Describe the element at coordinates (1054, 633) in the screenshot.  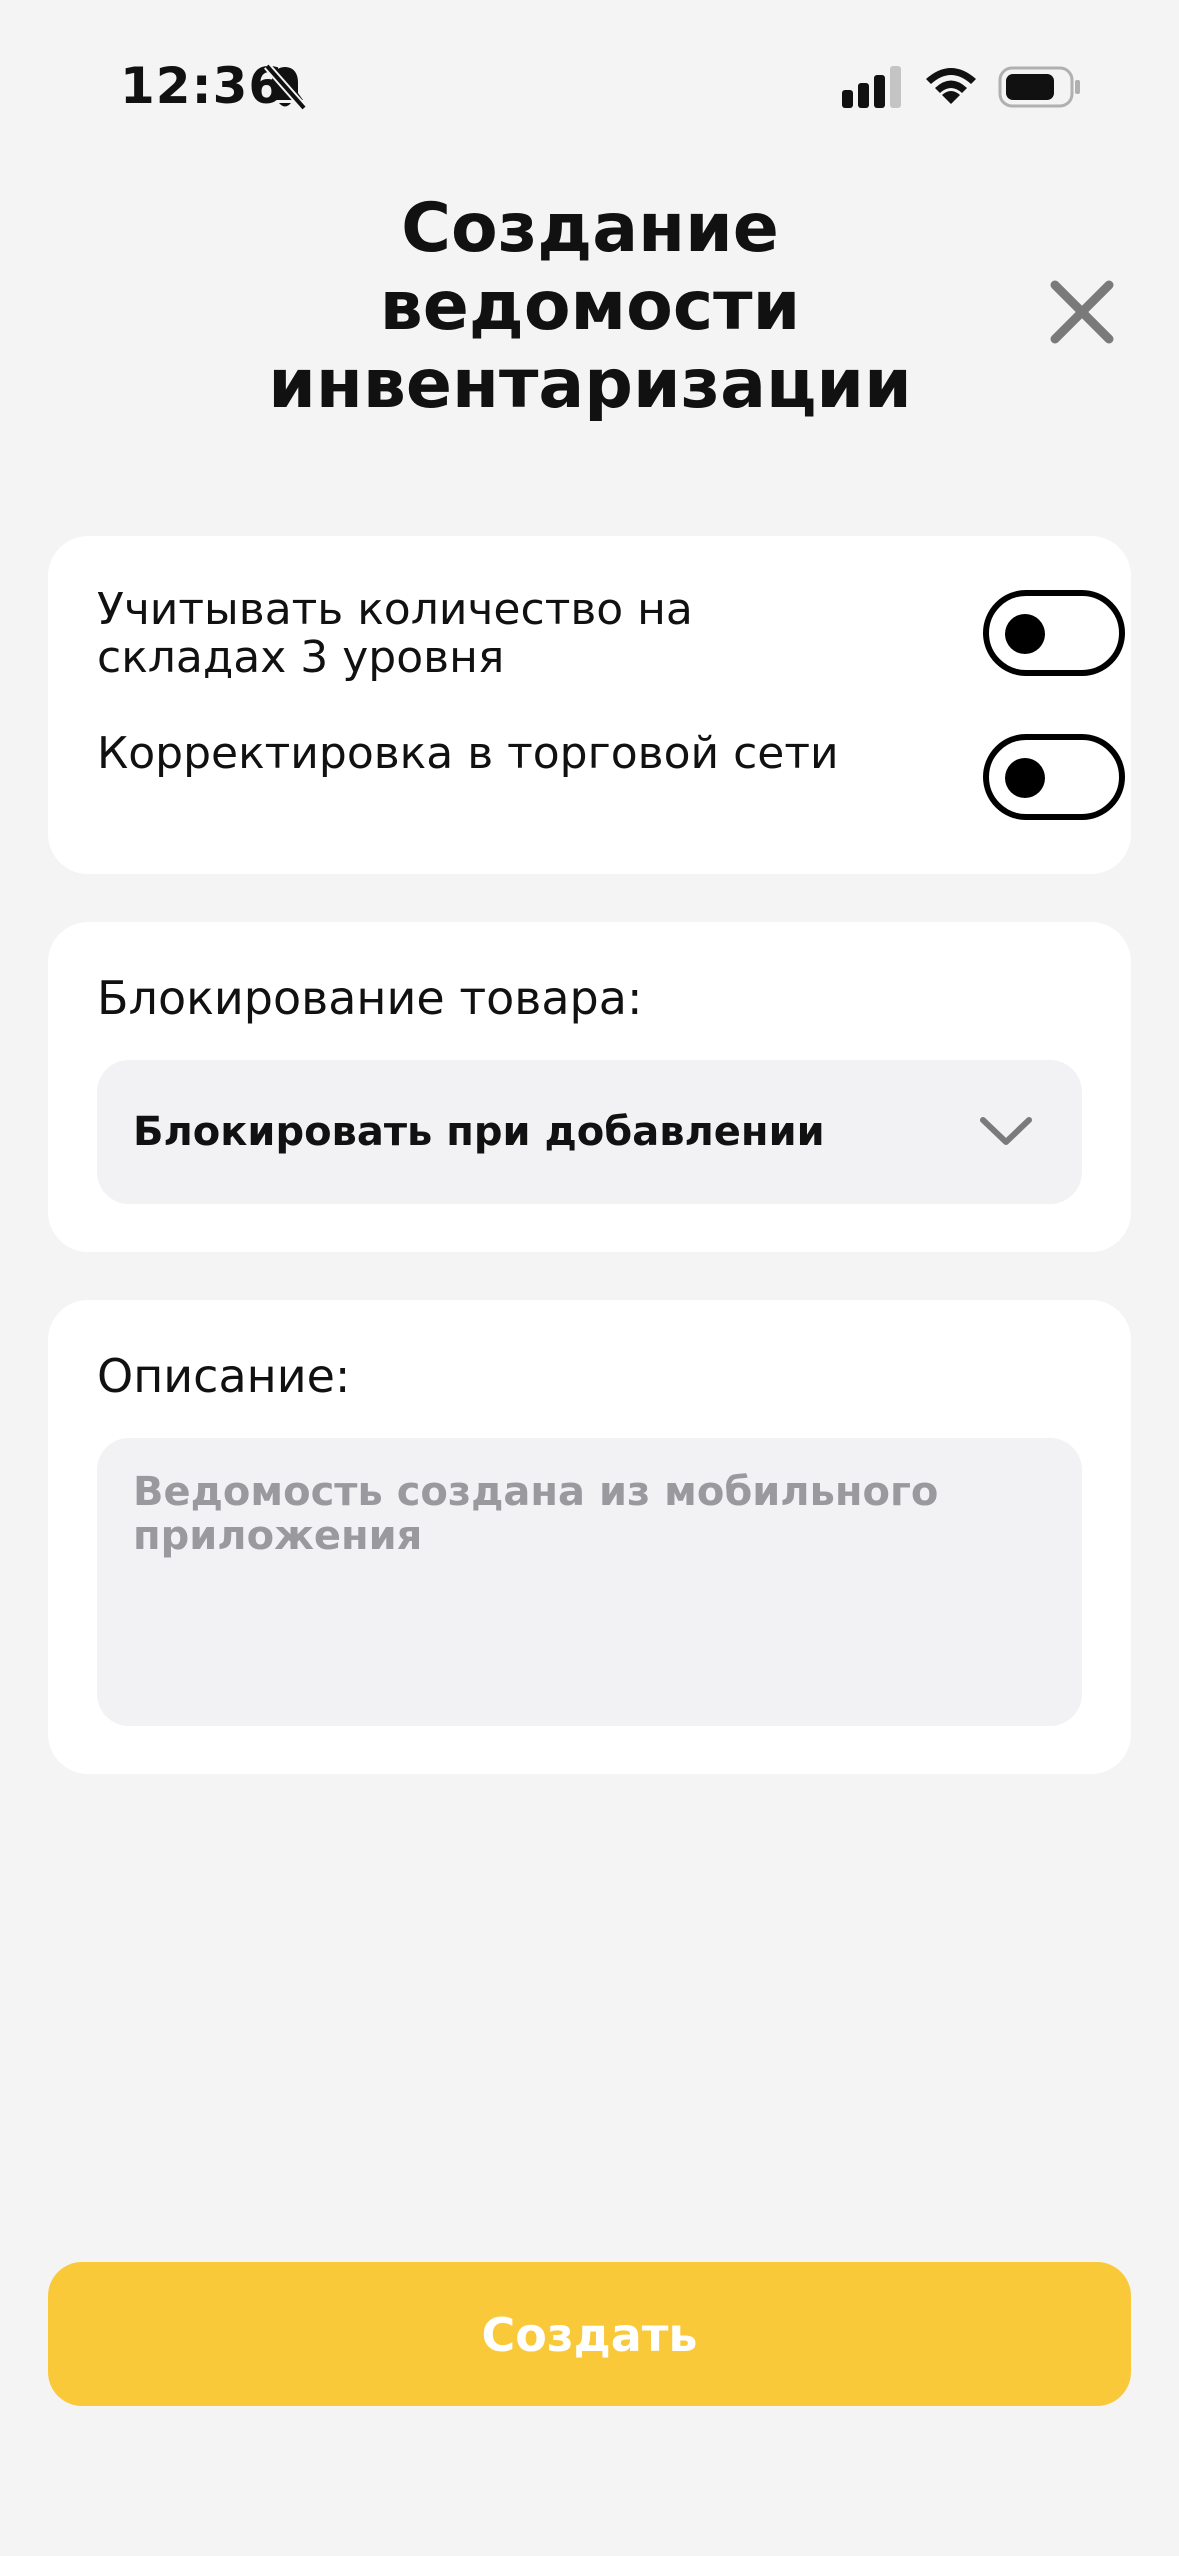
I see `level3-stock-toggle` at that location.